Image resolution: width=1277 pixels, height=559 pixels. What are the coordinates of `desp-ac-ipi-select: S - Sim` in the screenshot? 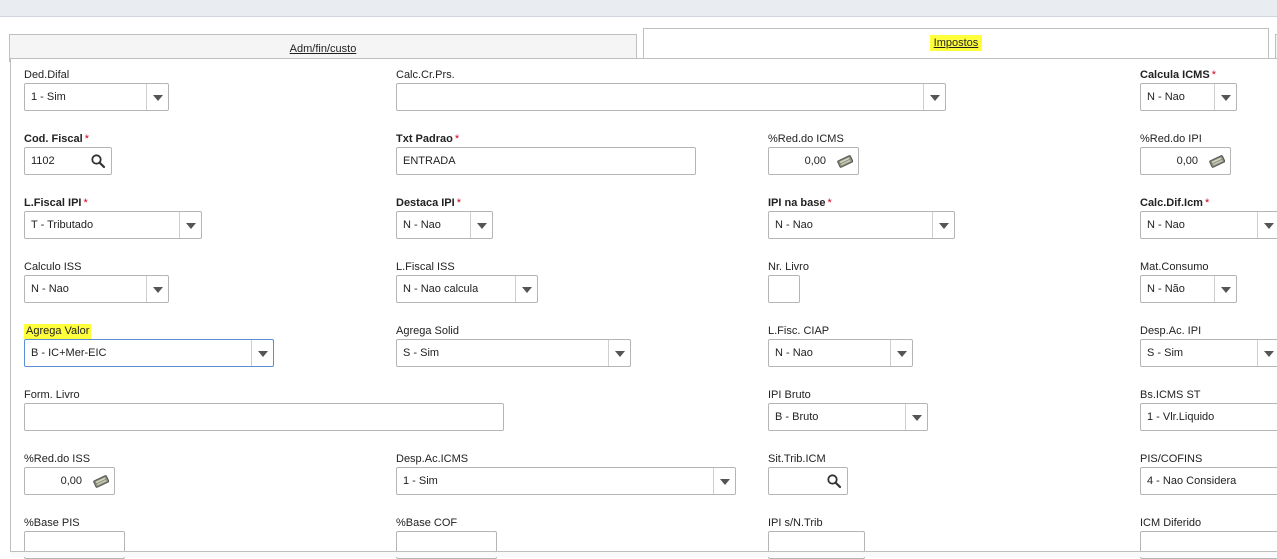 It's located at (1208, 353).